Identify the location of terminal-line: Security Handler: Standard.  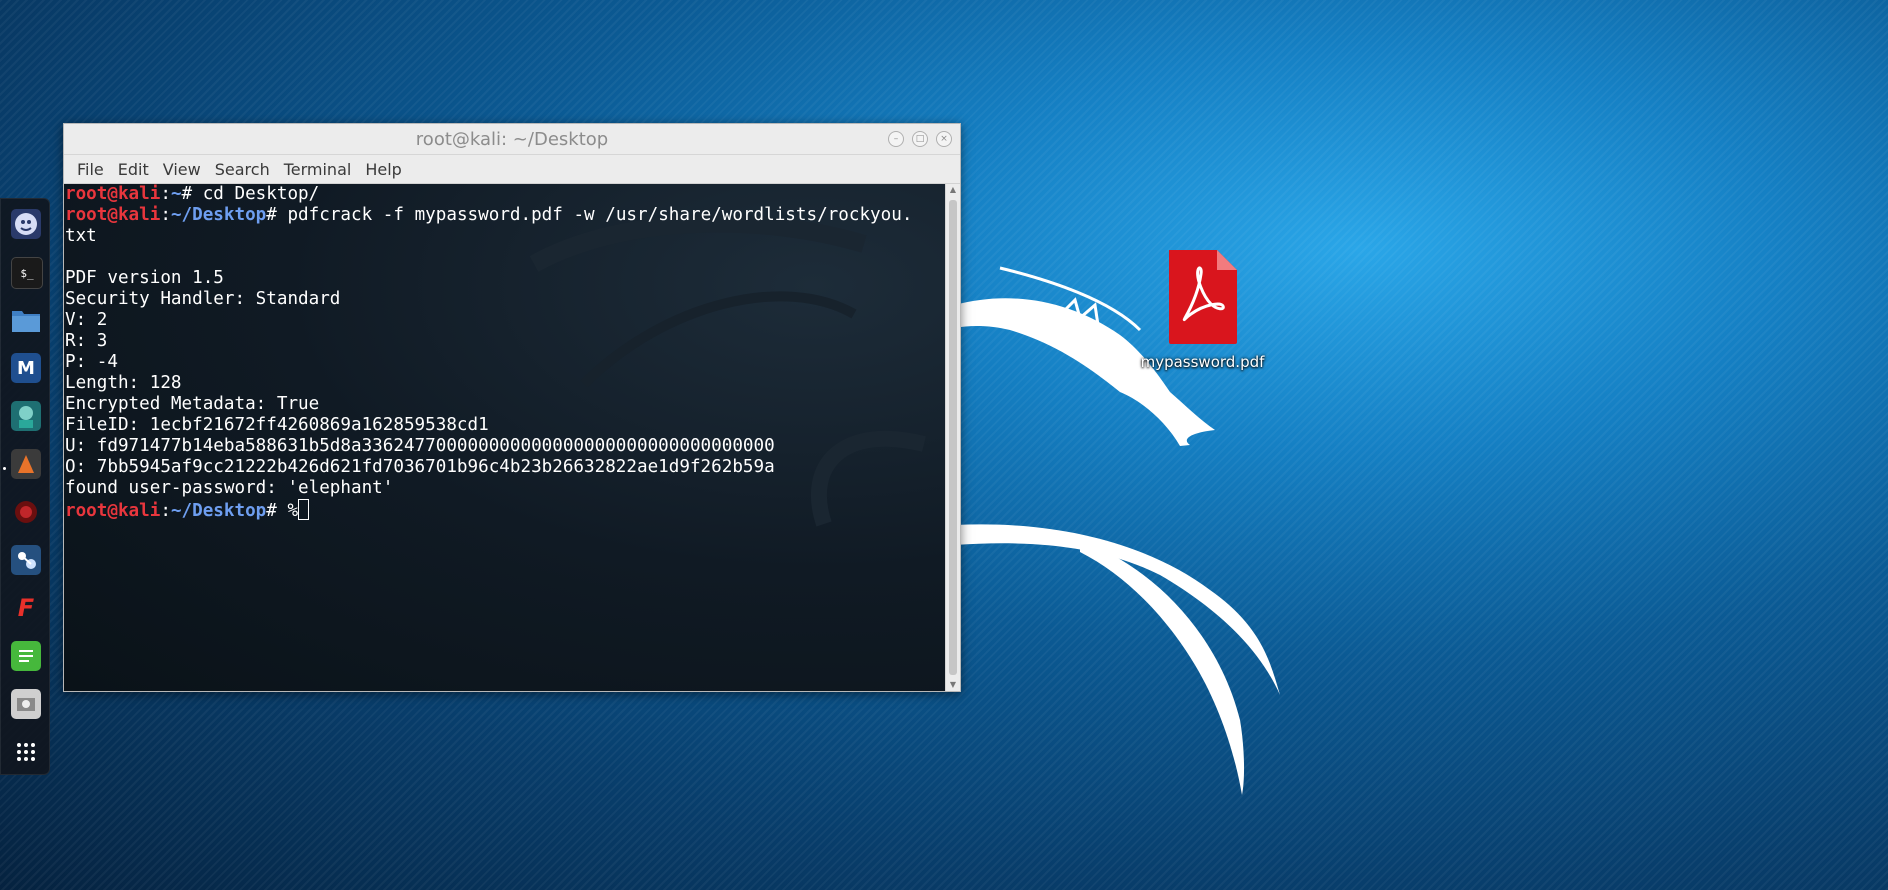
(203, 299).